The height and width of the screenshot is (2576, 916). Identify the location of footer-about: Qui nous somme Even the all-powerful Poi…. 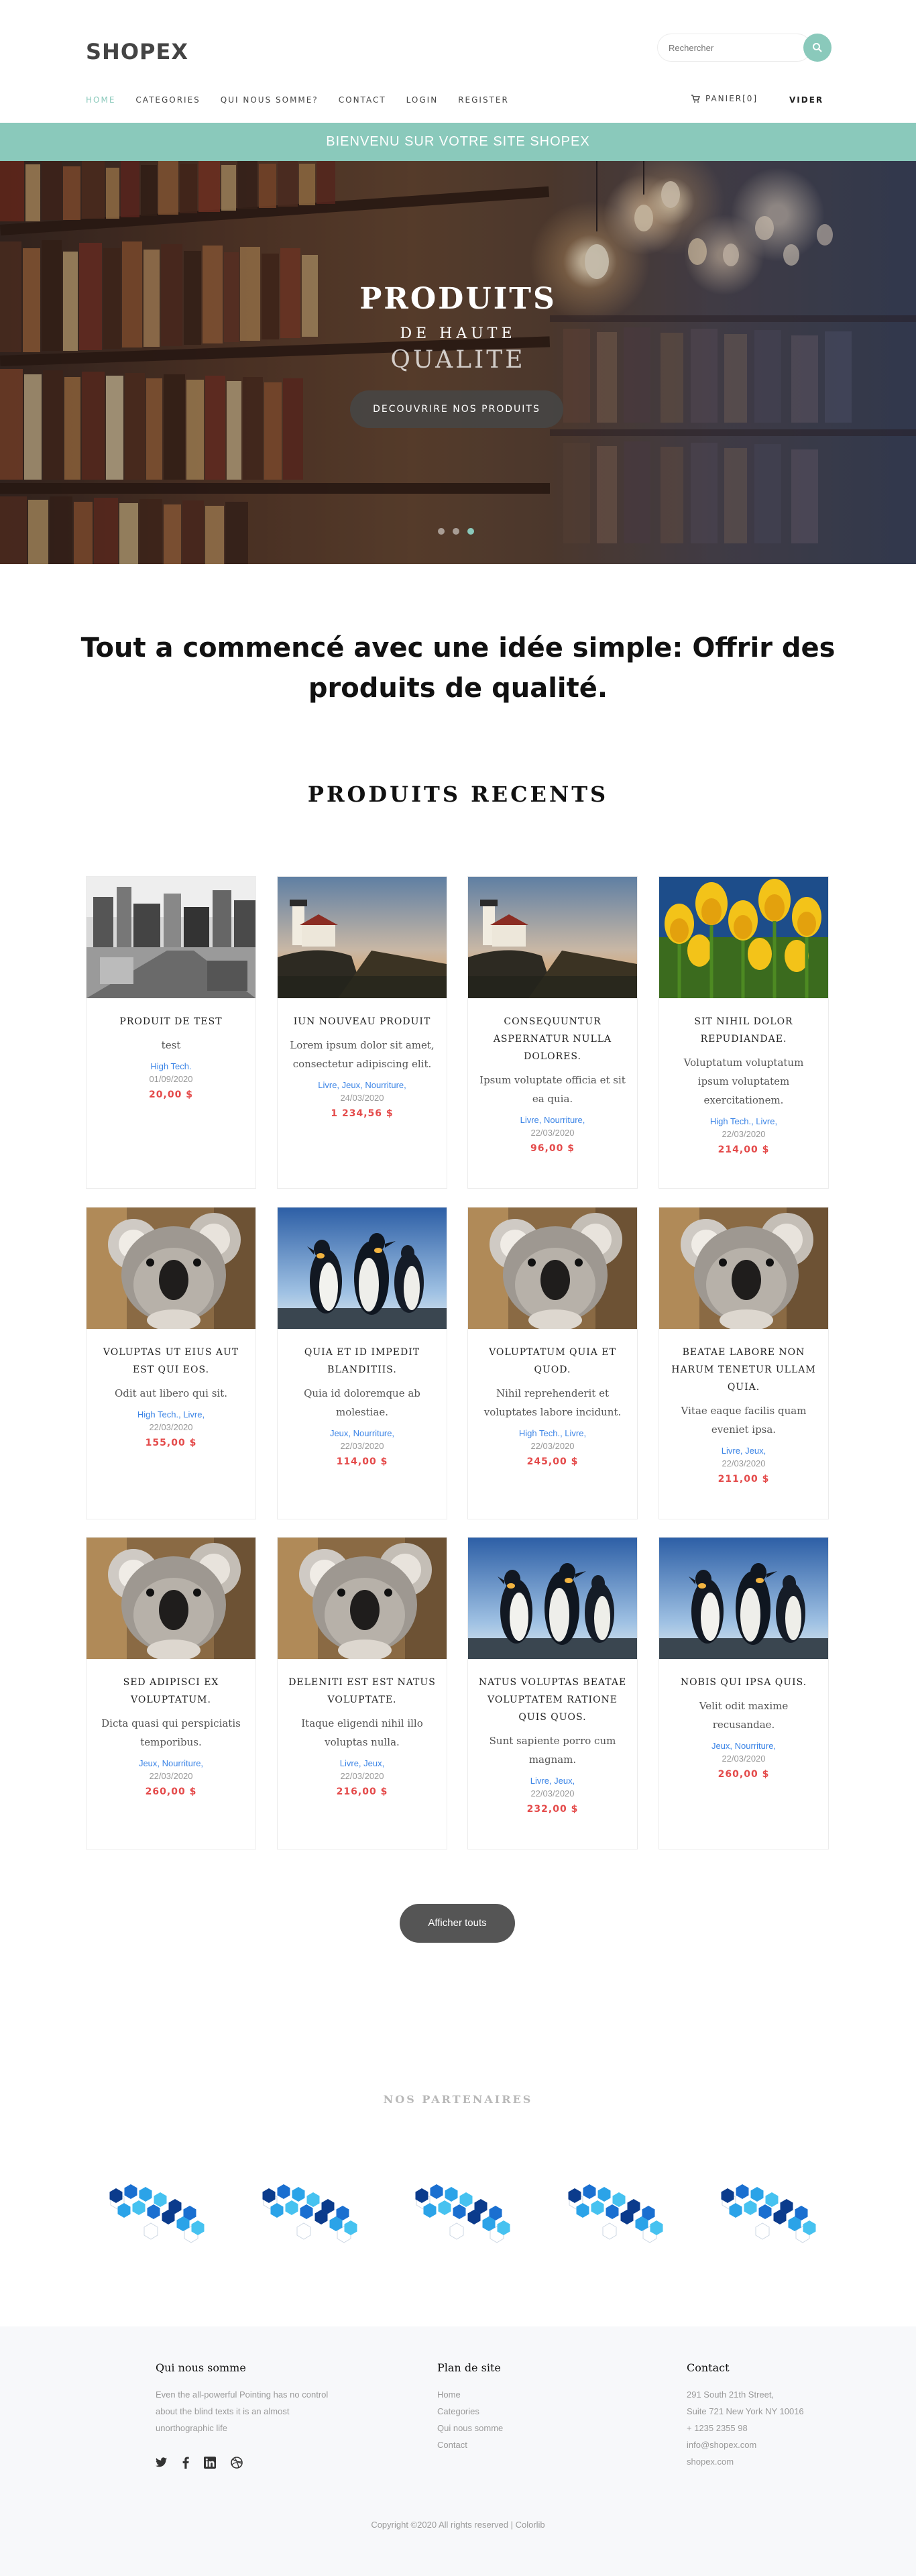
(242, 2415).